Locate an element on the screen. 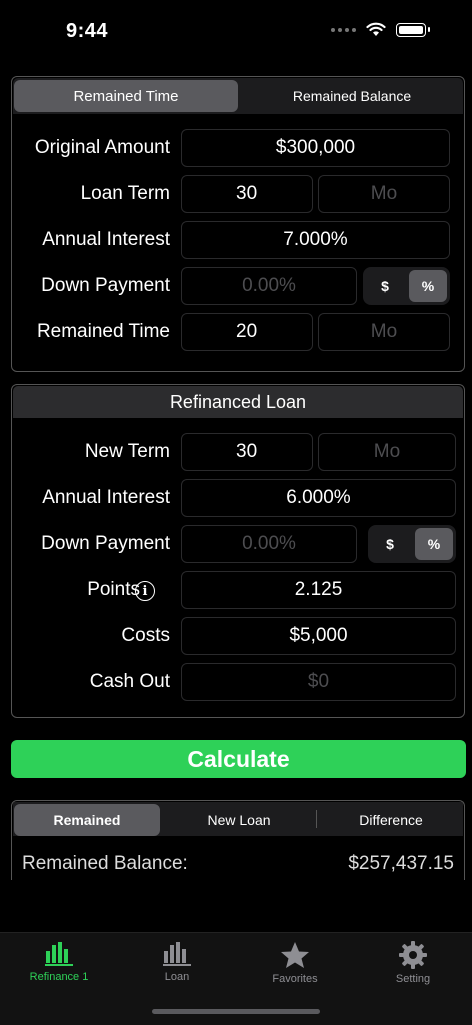  wifi-icon is located at coordinates (376, 29).